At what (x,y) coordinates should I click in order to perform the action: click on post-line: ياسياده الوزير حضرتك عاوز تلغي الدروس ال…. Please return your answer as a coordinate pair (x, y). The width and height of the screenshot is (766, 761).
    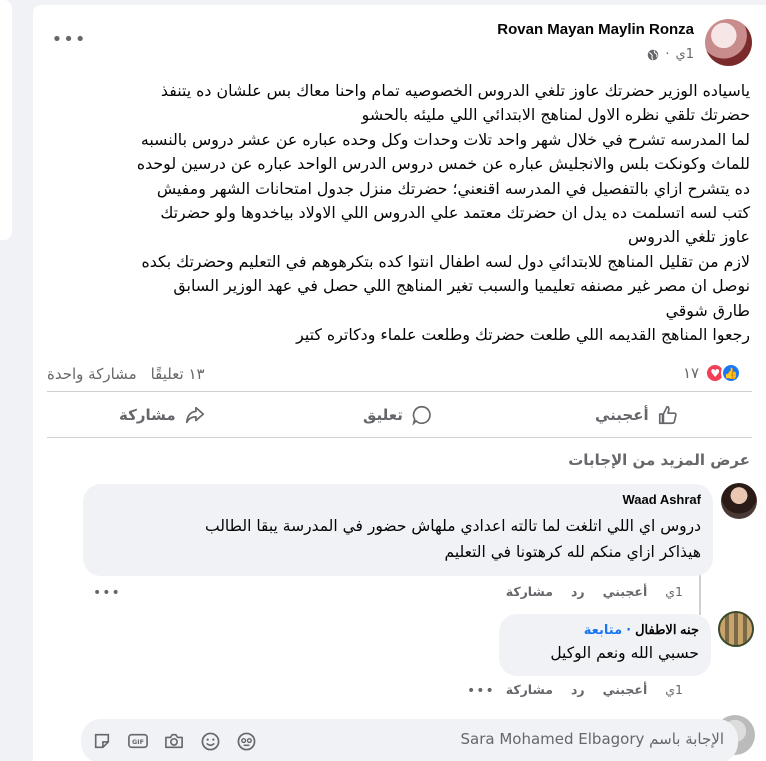
    Looking at the image, I should click on (455, 90).